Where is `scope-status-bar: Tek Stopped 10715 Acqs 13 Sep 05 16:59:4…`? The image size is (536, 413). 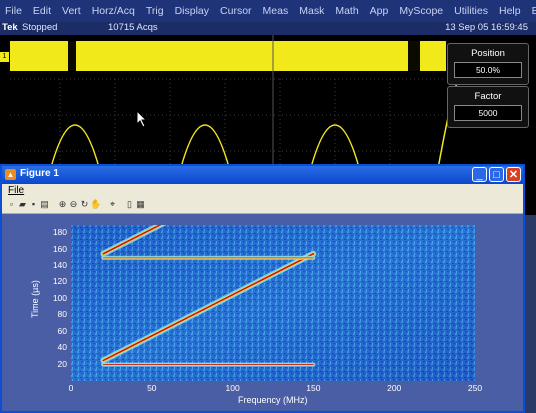
scope-status-bar: Tek Stopped 10715 Acqs 13 Sep 05 16:59:4… is located at coordinates (268, 28).